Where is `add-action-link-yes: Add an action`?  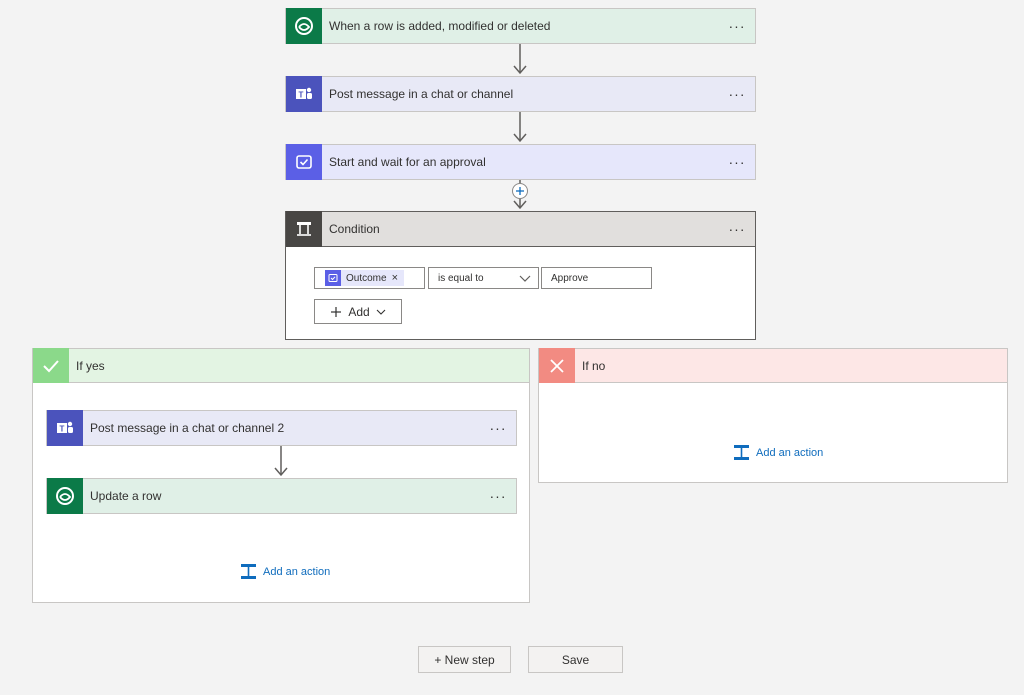
add-action-link-yes: Add an action is located at coordinates (285, 571).